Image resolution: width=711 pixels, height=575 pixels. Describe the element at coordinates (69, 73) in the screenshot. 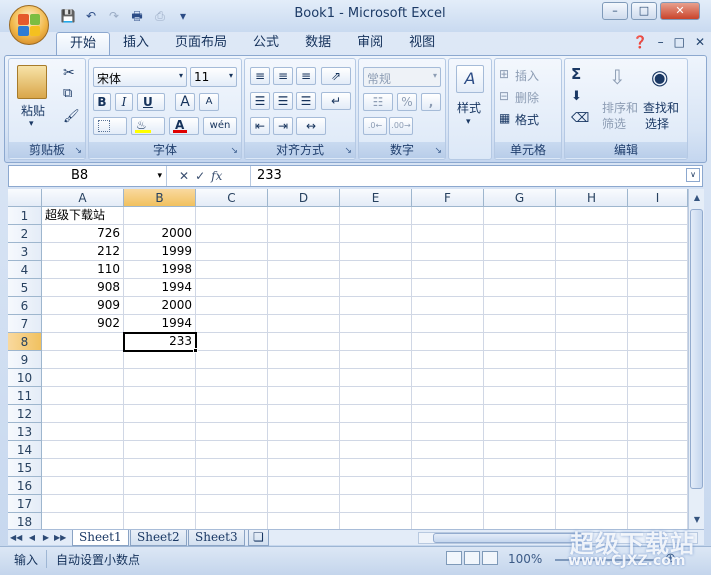

I see `cut-icon: ✂` at that location.